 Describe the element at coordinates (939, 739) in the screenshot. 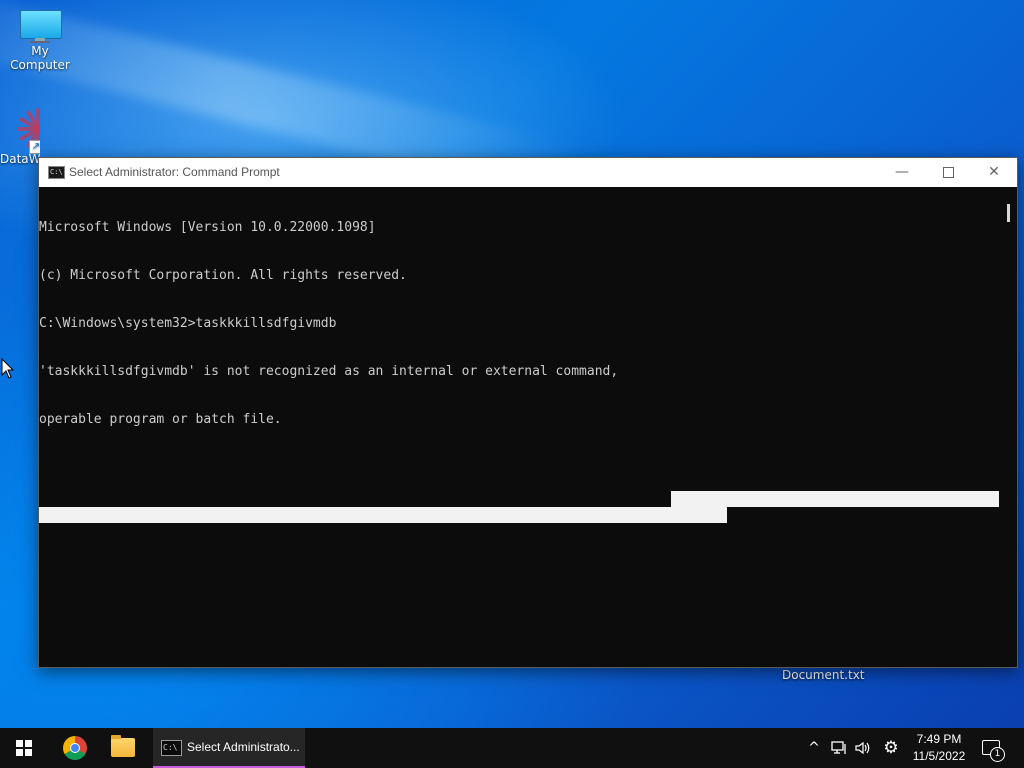

I see `clock-time: 7:49 PM` at that location.